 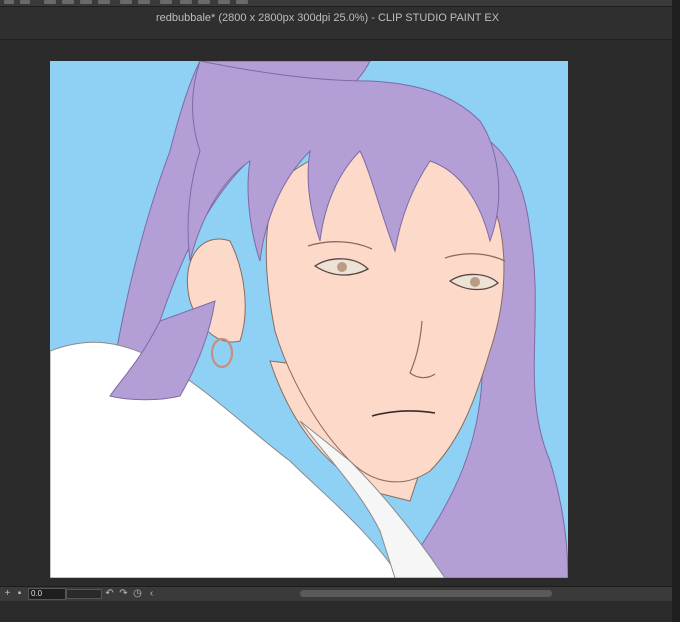 What do you see at coordinates (336, 611) in the screenshot?
I see `bottom-panel` at bounding box center [336, 611].